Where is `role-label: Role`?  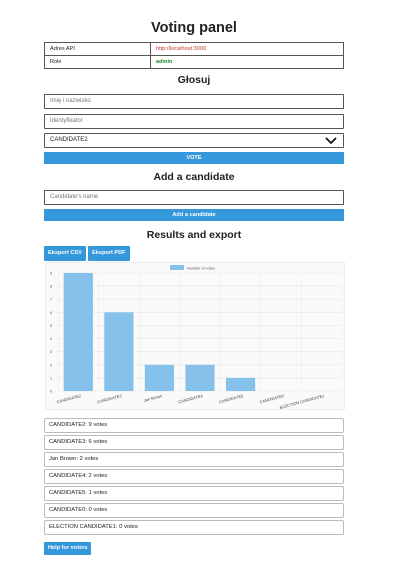
role-label: Role is located at coordinates (97, 62).